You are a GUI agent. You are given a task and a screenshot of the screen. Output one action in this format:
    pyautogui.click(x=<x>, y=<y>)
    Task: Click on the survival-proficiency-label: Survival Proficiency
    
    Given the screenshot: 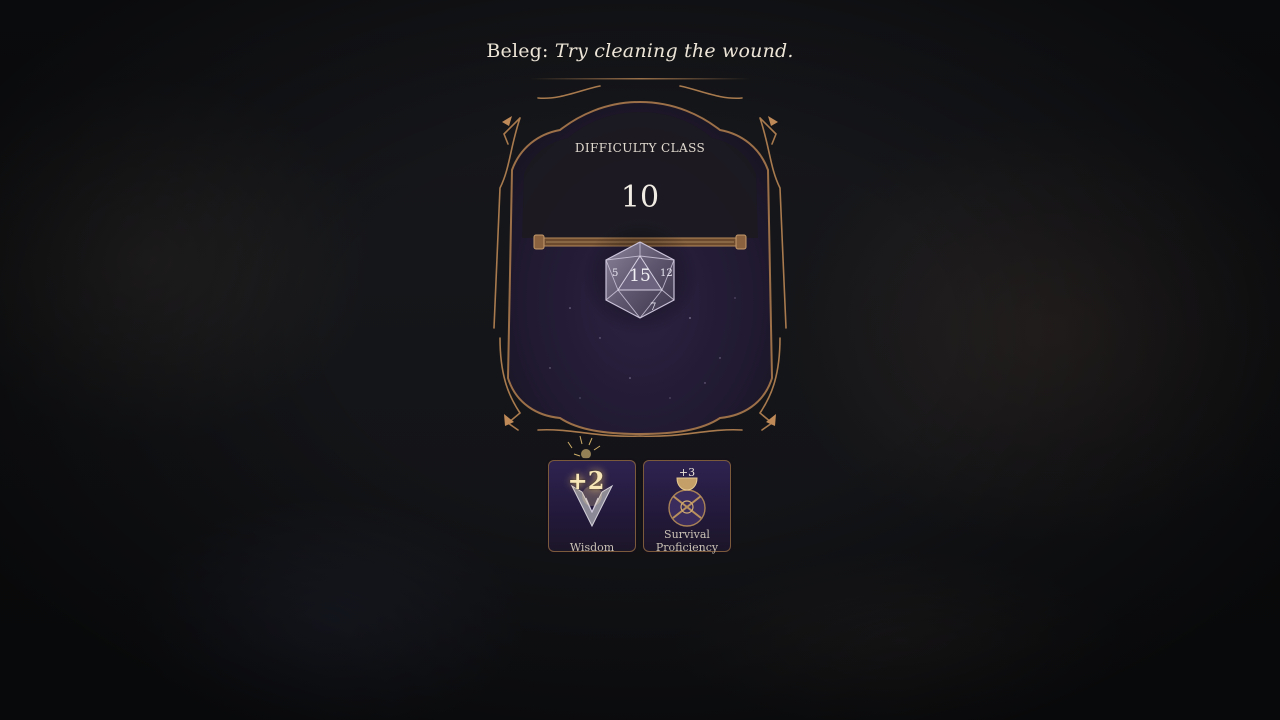 What is the action you would take?
    pyautogui.click(x=687, y=541)
    